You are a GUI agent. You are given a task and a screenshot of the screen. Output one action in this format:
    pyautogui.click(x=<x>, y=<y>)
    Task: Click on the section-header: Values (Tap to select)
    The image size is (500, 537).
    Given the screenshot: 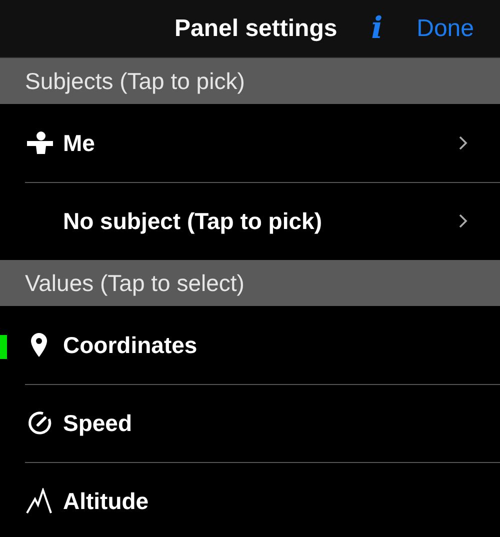 What is the action you would take?
    pyautogui.click(x=250, y=283)
    